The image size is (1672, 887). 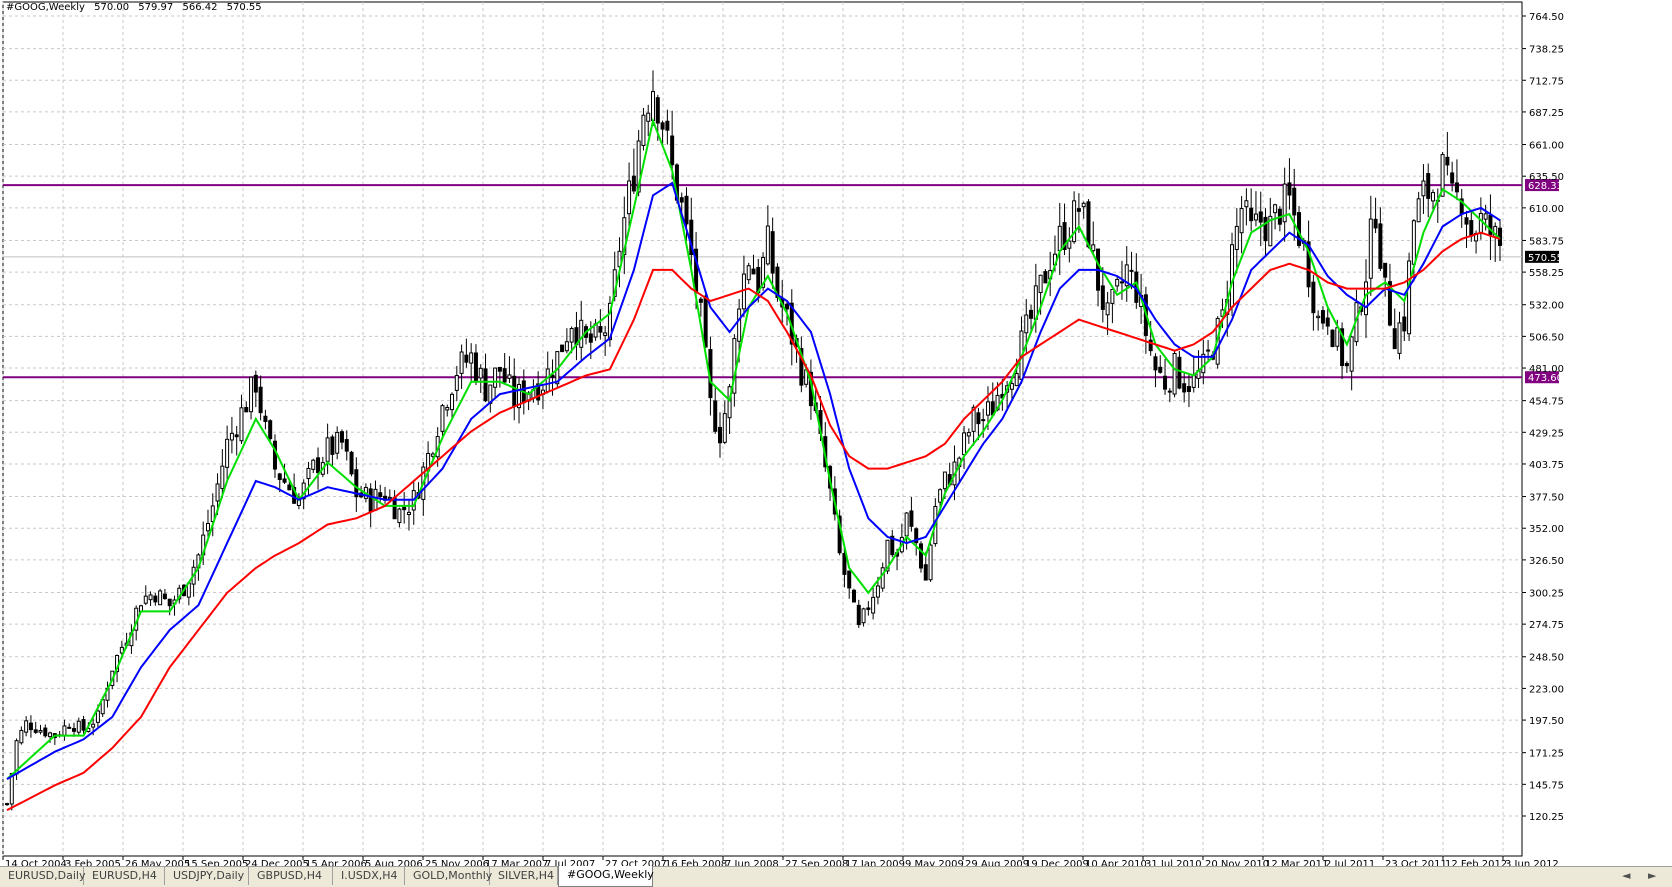 What do you see at coordinates (448, 876) in the screenshot?
I see `chart-tab: GOLD,Monthly` at bounding box center [448, 876].